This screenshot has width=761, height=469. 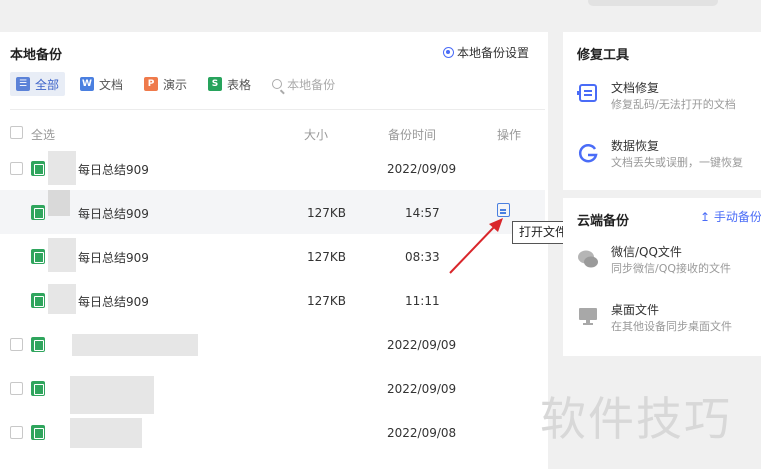 I want to click on item-subtitle: 在其他设备同步桌面文件, so click(x=671, y=326).